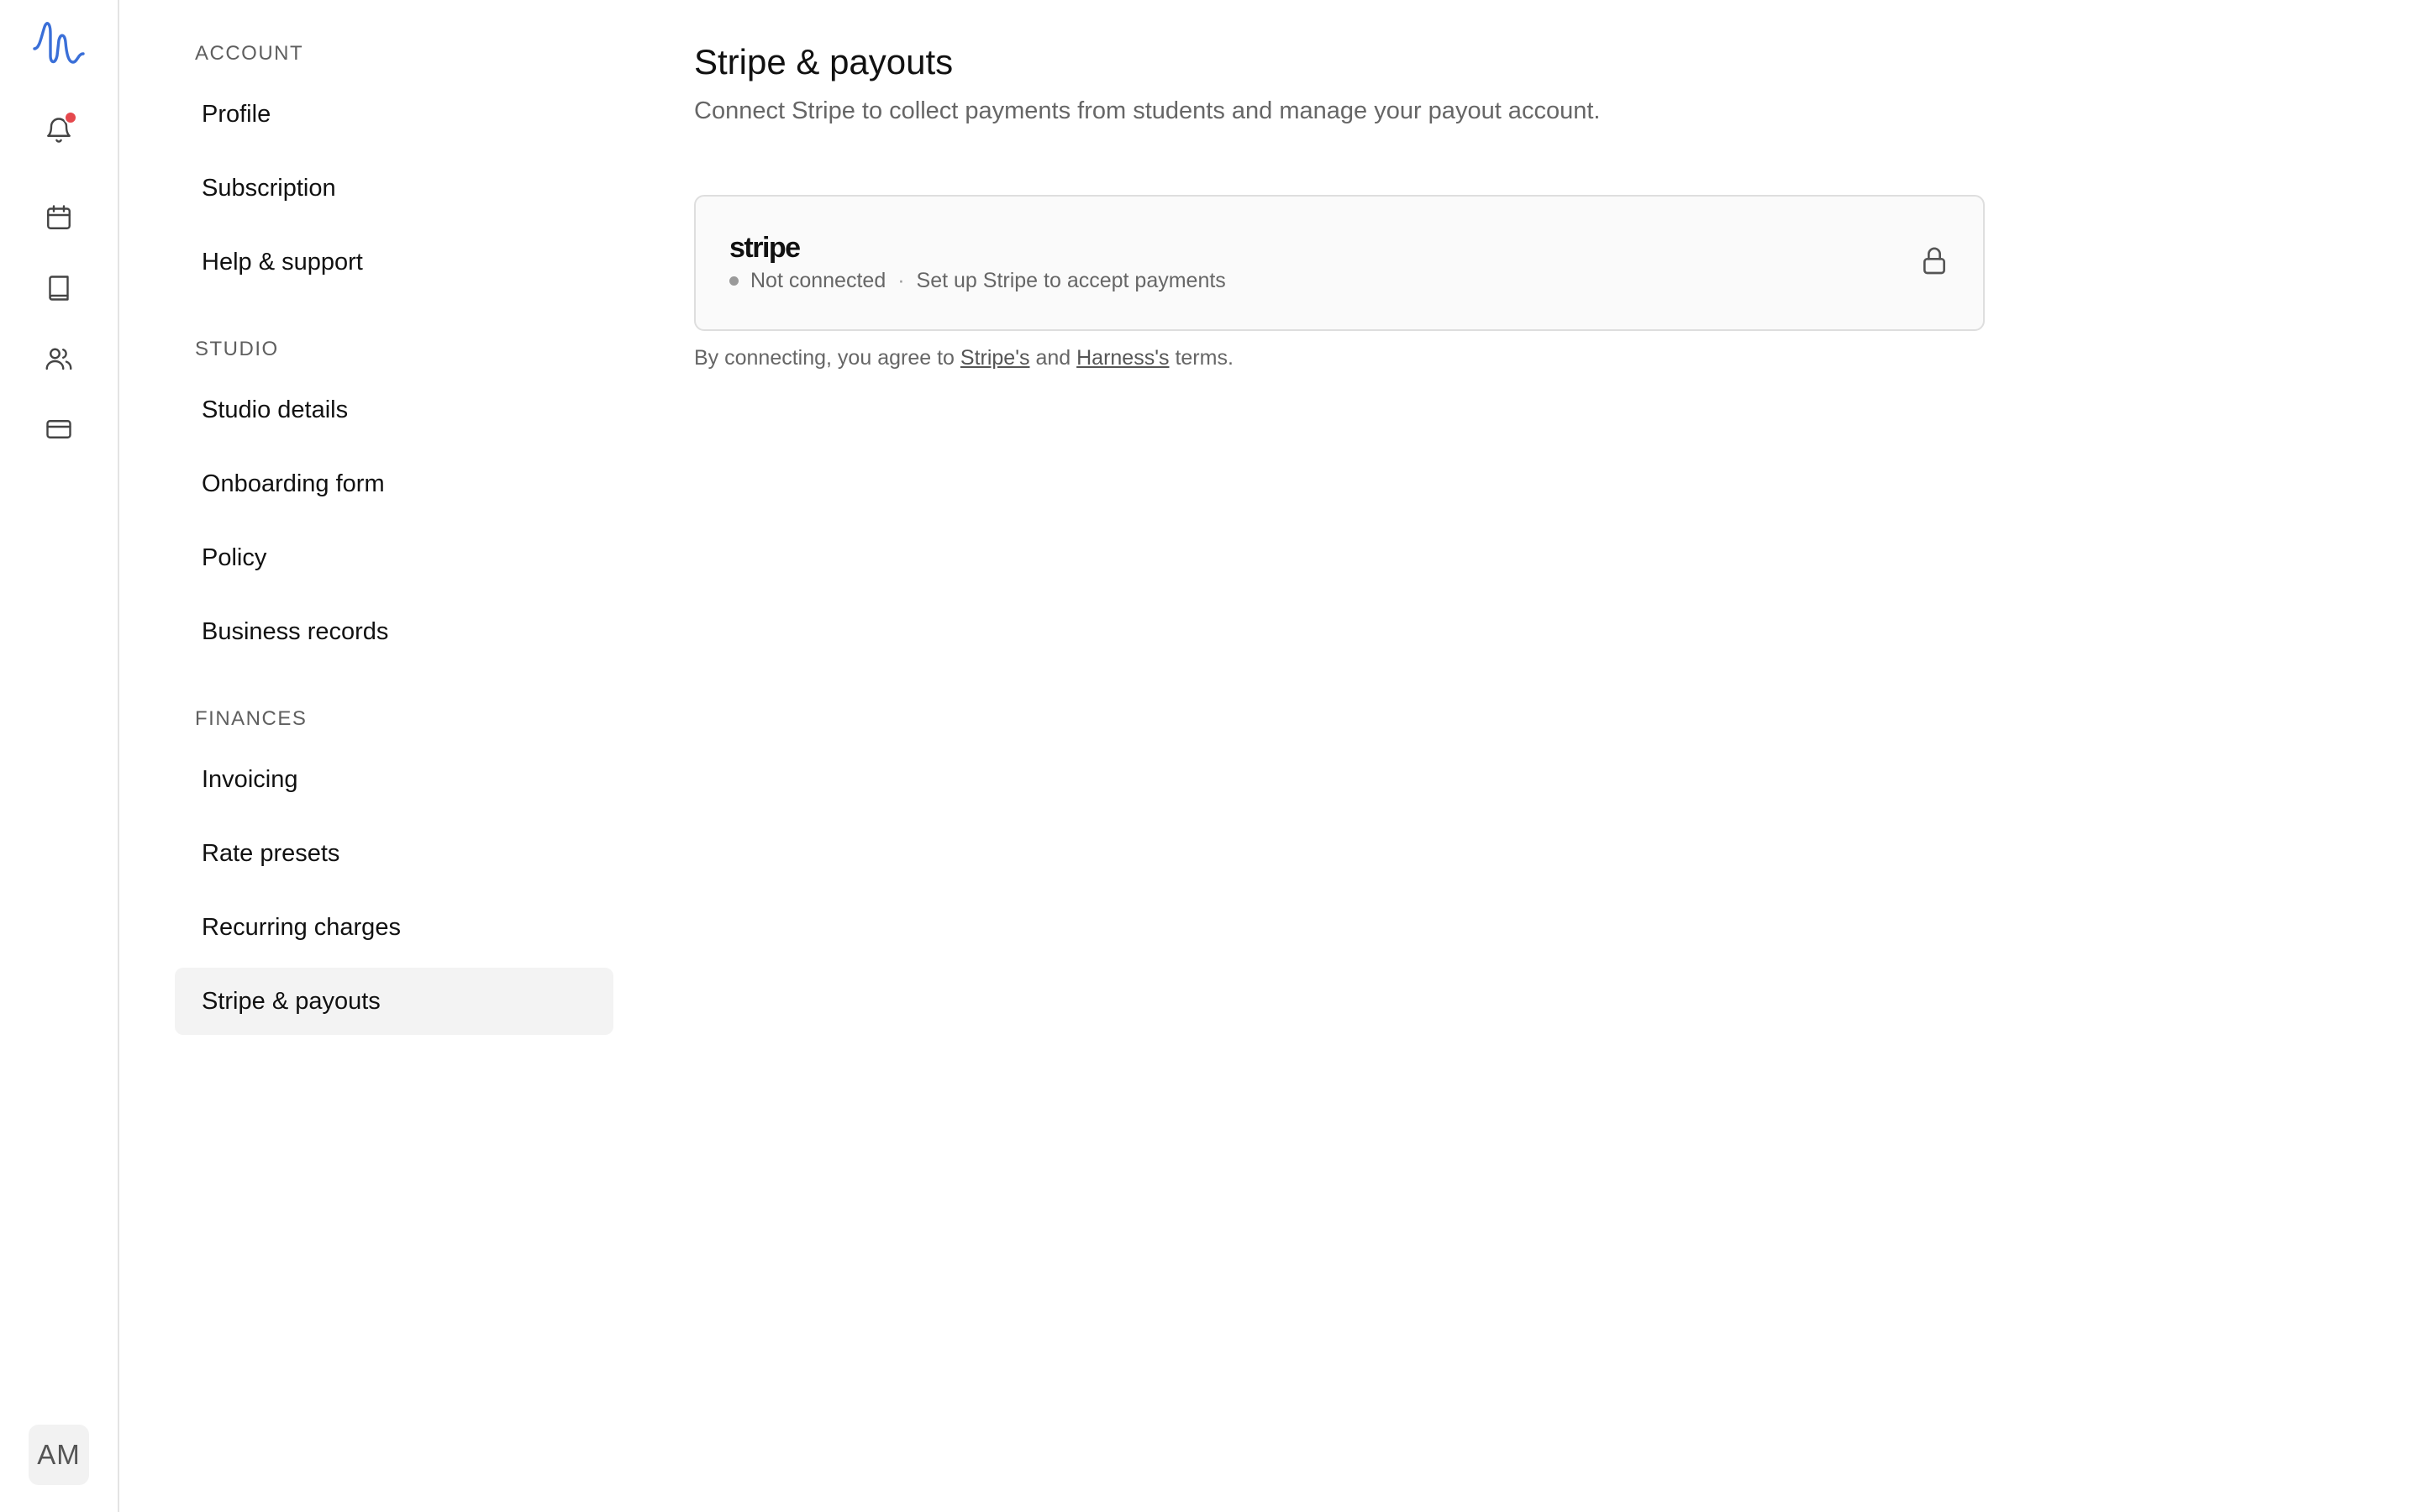 This screenshot has width=2420, height=1512. I want to click on nav-item-recurring-charges: Recurring charges, so click(394, 927).